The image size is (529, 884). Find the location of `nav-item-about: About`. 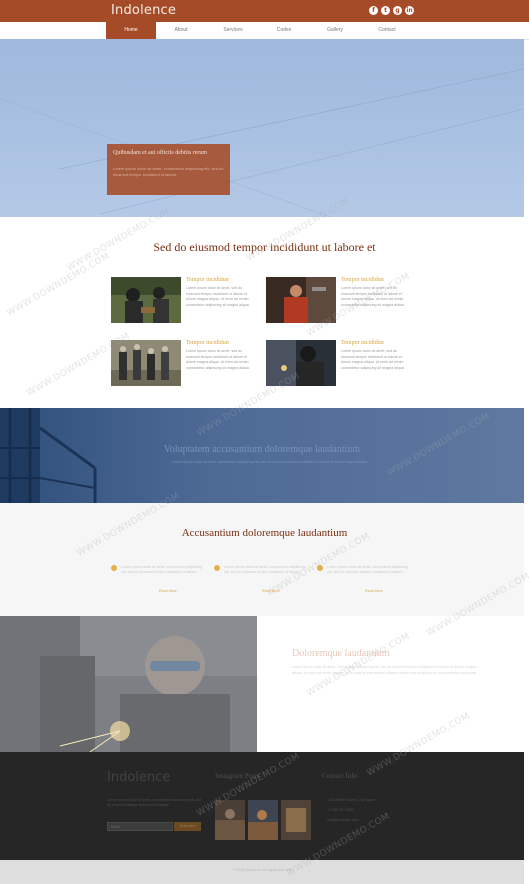

nav-item-about: About is located at coordinates (181, 30).